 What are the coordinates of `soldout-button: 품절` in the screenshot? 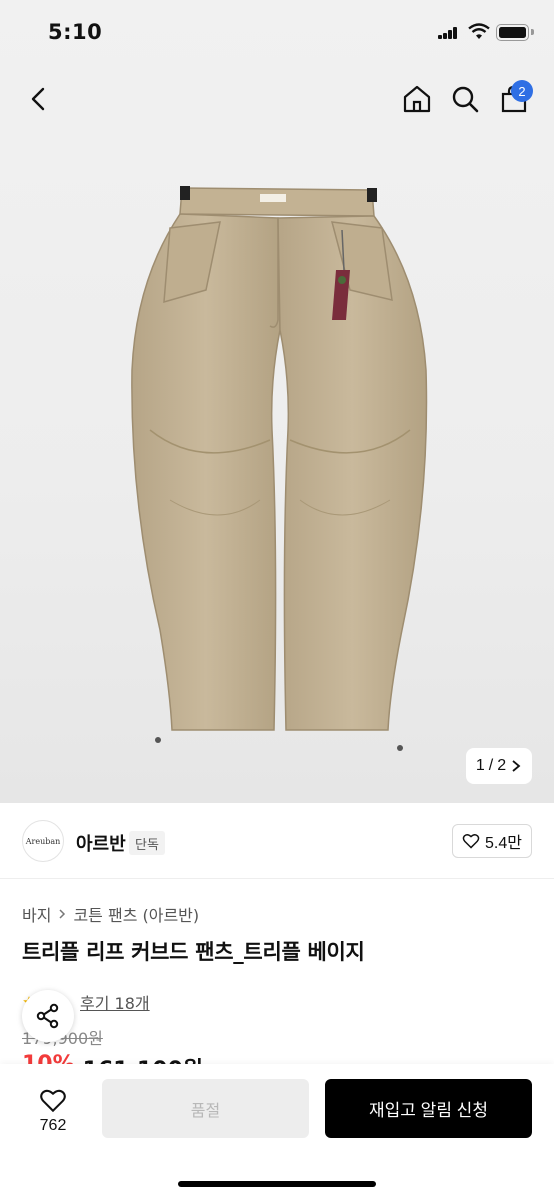 It's located at (205, 1108).